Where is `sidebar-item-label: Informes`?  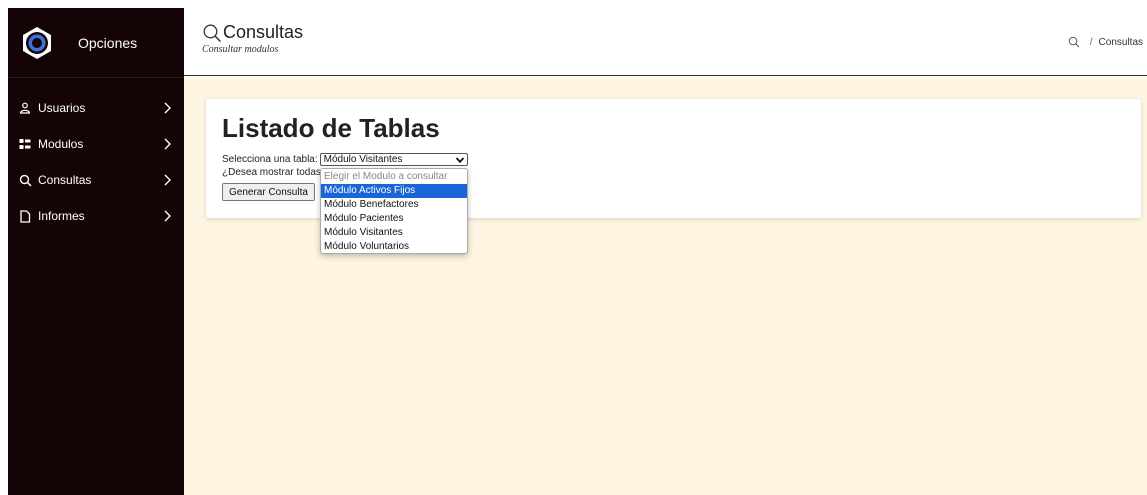
sidebar-item-label: Informes is located at coordinates (61, 216).